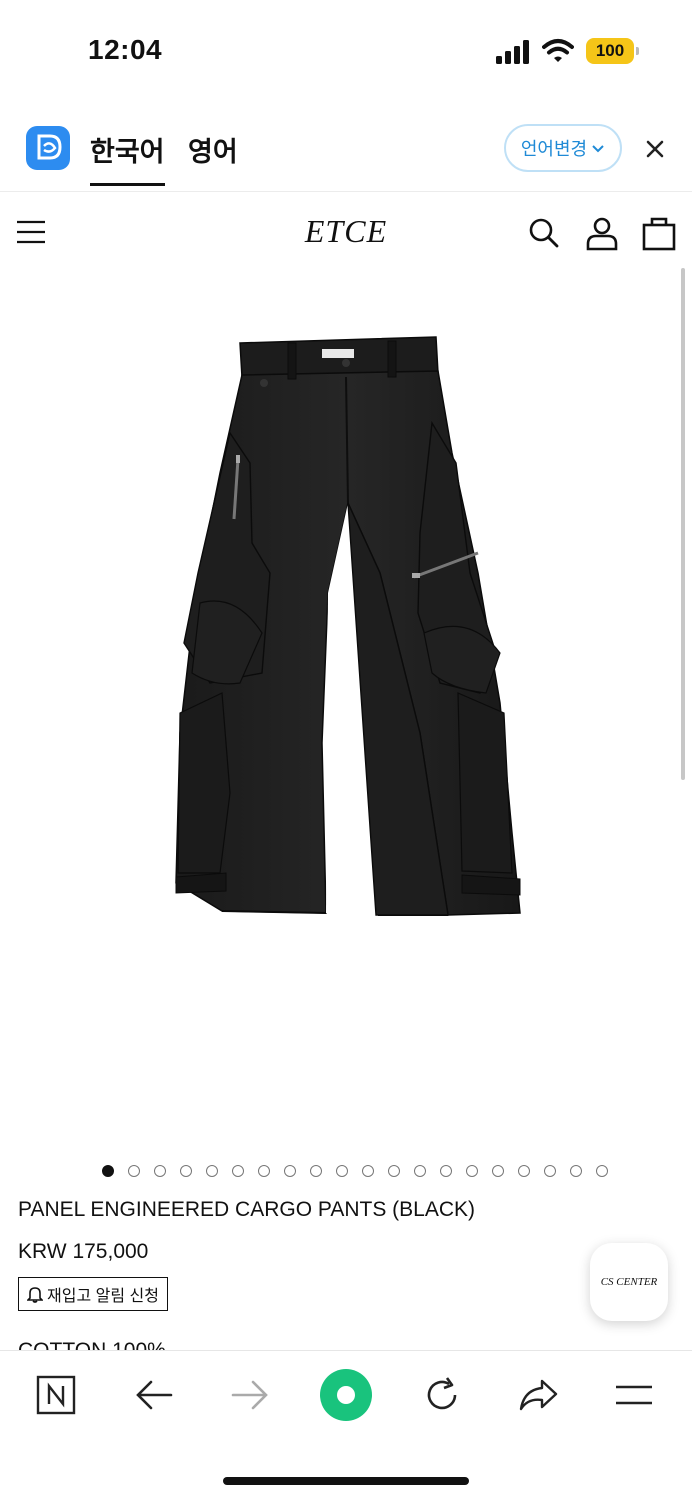 Image resolution: width=692 pixels, height=1500 pixels. What do you see at coordinates (346, 1425) in the screenshot?
I see `browser-toolbar` at bounding box center [346, 1425].